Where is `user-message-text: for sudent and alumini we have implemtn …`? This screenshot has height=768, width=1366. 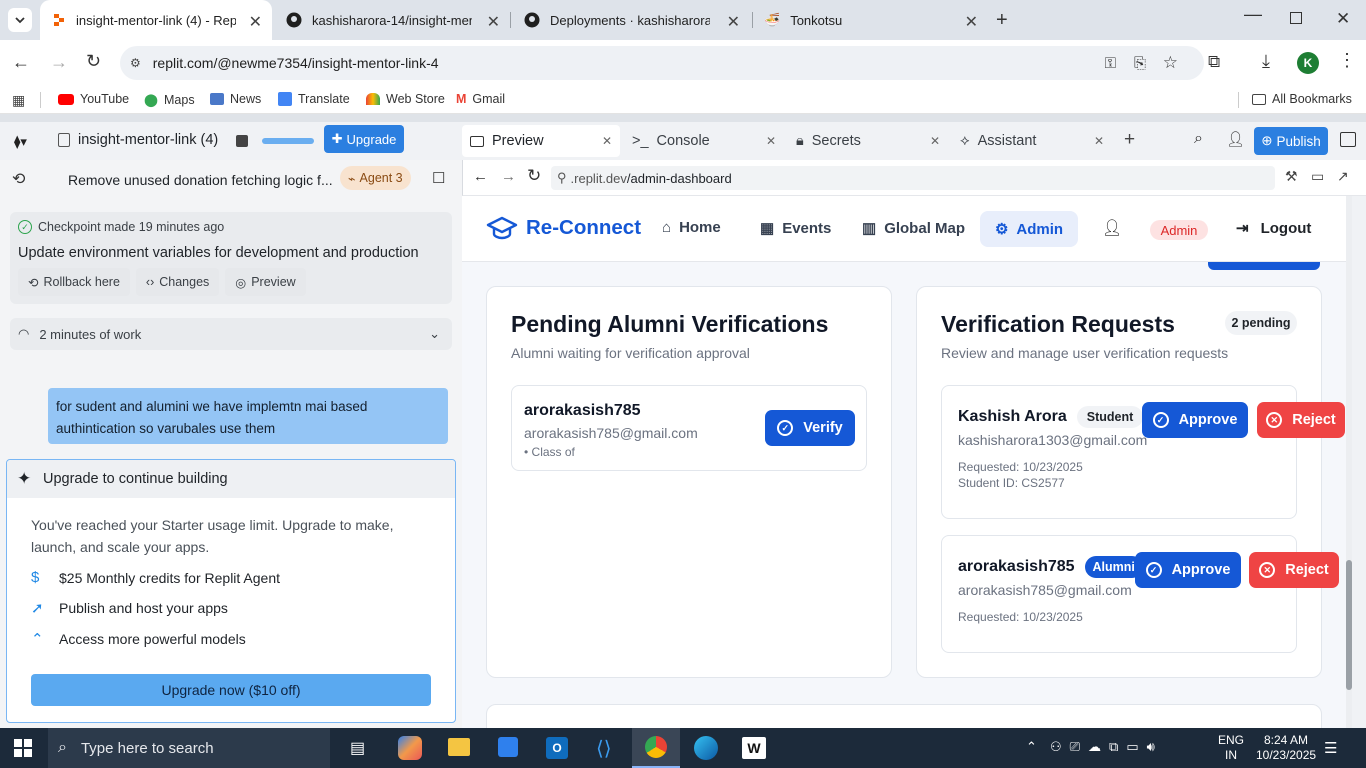 user-message-text: for sudent and alumini we have implemtn … is located at coordinates (212, 417).